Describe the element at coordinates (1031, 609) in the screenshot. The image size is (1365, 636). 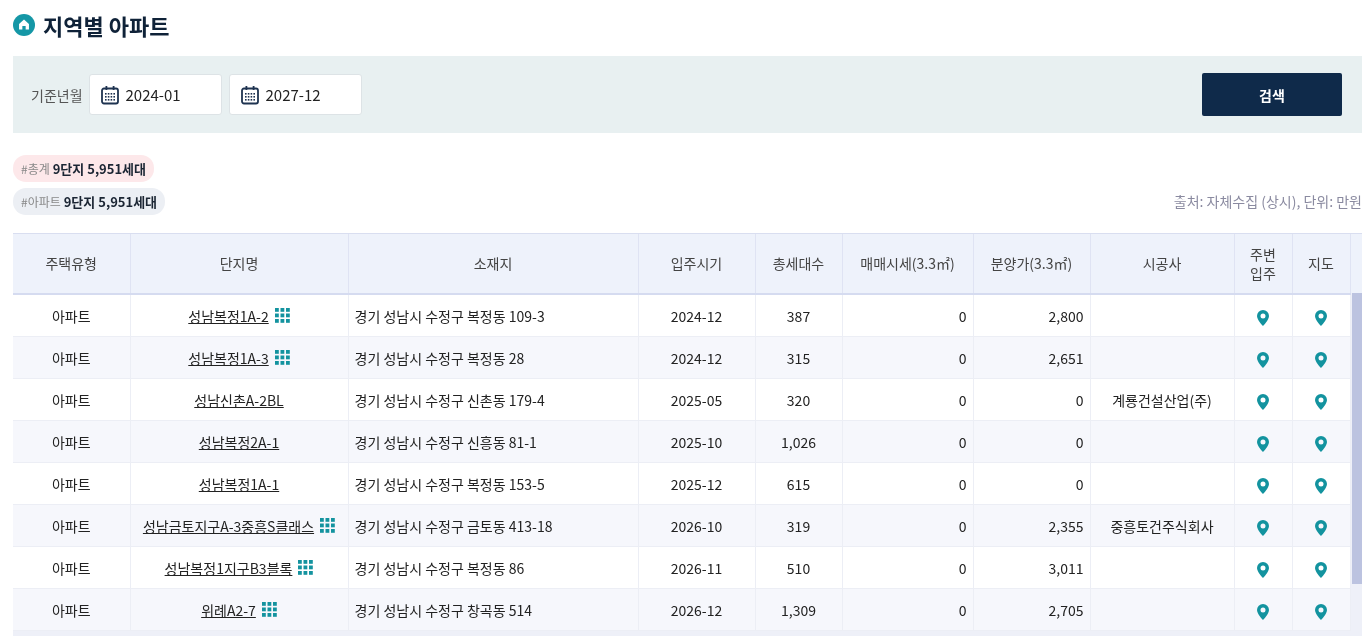
I see `table-cell: 2,705` at that location.